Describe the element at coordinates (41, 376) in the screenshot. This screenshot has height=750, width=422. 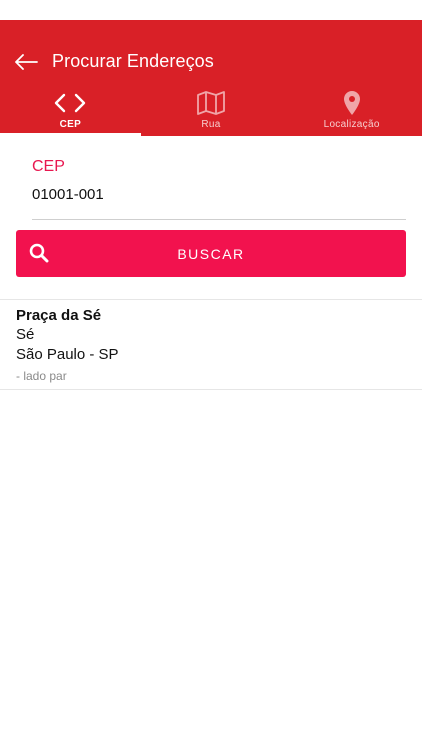
I see `result-note: - lado par` at that location.